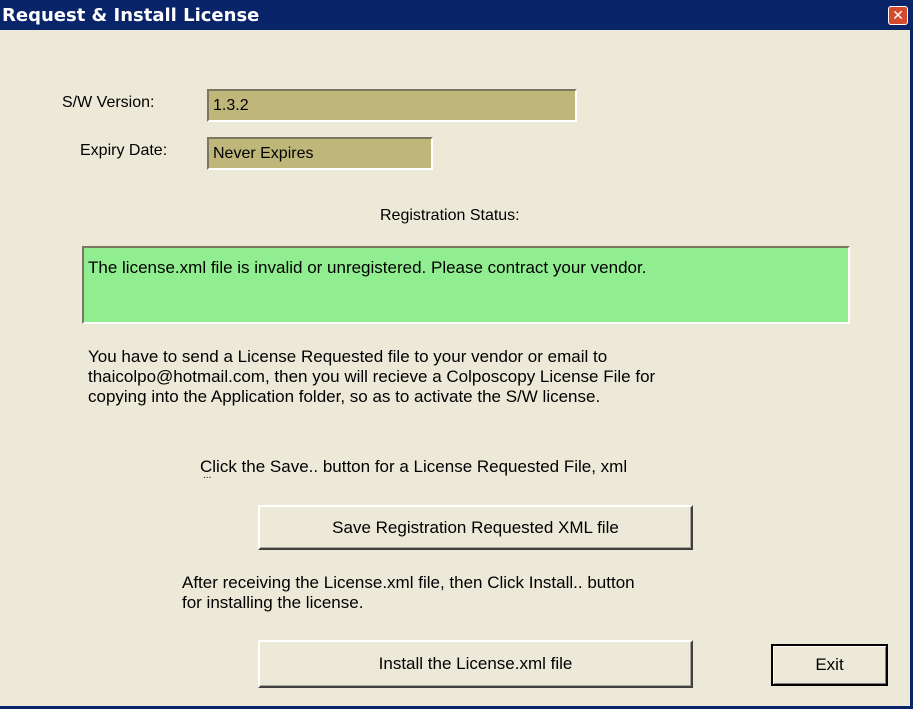  Describe the element at coordinates (108, 102) in the screenshot. I see `sw-version-label: S/W Version:` at that location.